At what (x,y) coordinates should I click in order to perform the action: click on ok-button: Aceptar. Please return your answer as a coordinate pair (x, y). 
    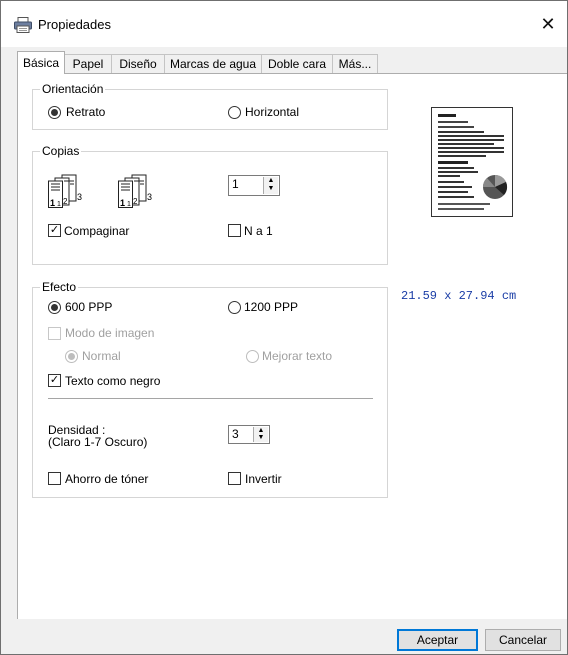
    Looking at the image, I should click on (437, 640).